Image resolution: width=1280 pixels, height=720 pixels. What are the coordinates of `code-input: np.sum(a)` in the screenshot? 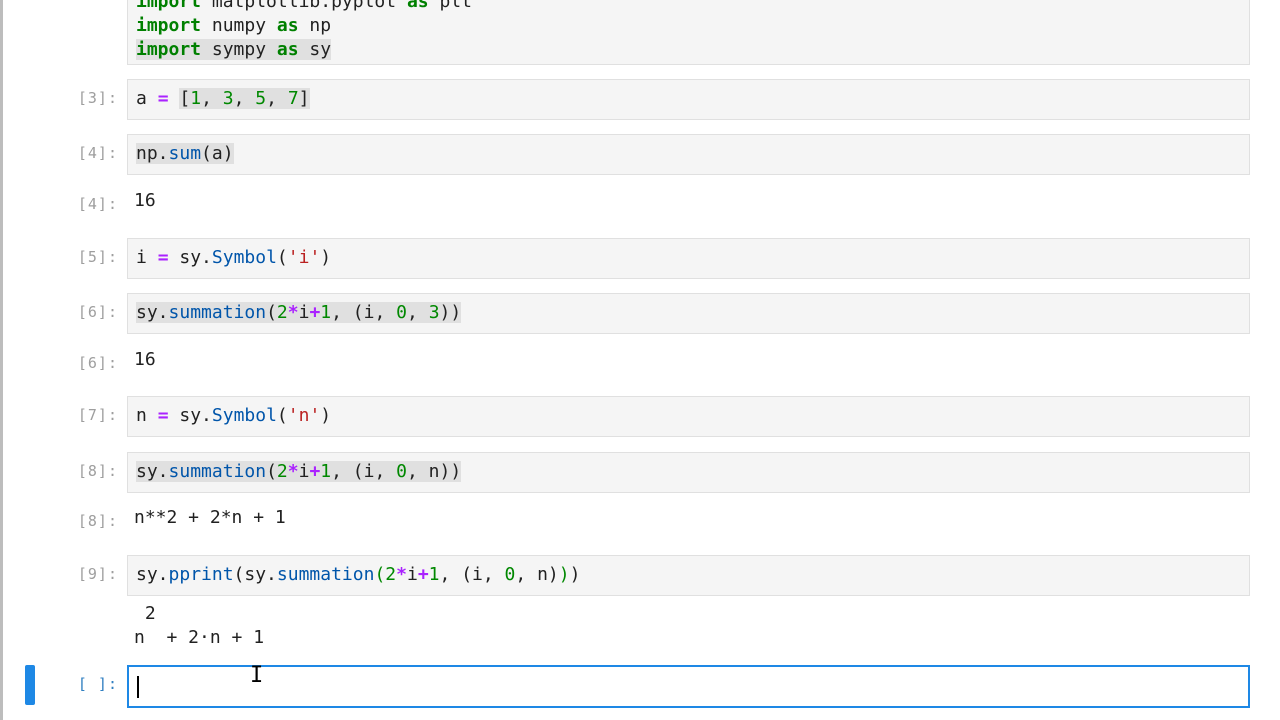 It's located at (688, 154).